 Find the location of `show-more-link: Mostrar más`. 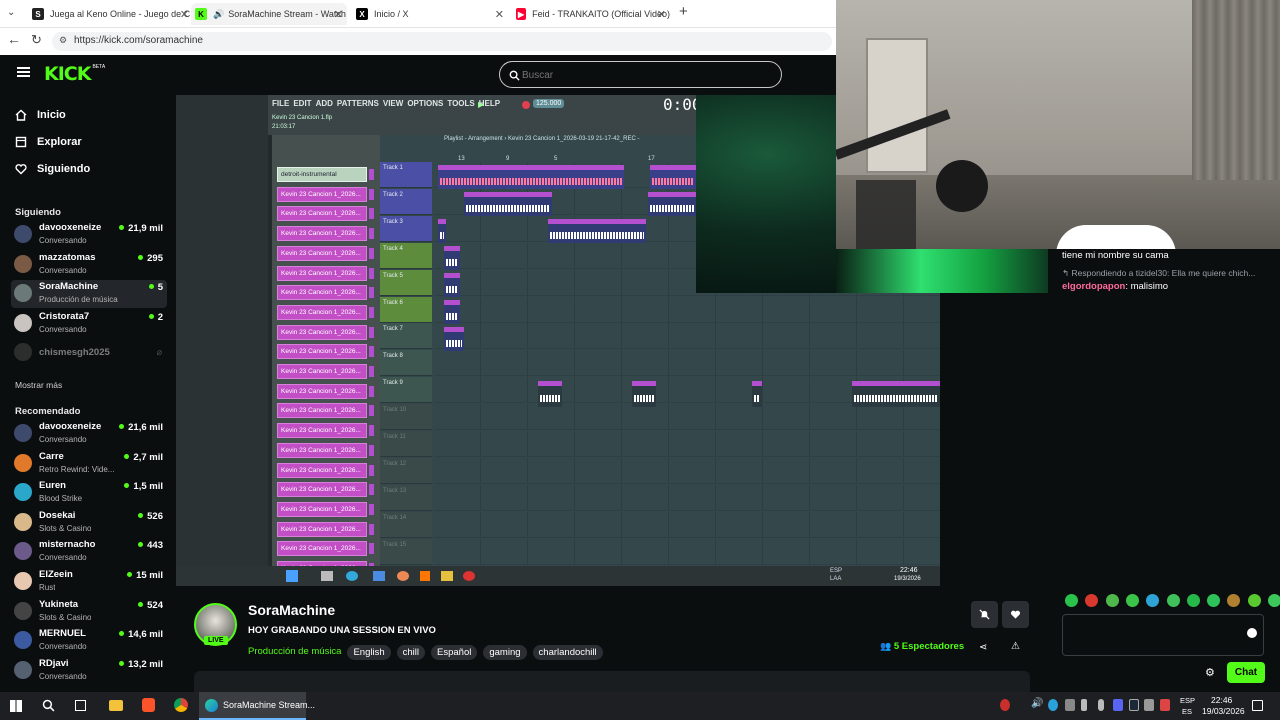

show-more-link: Mostrar más is located at coordinates (38, 385).